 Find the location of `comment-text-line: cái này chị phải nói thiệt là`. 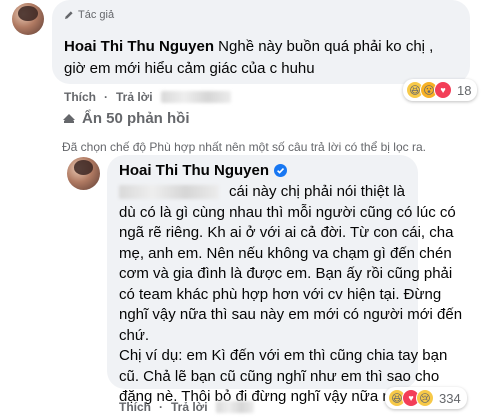

comment-text-line: cái này chị phải nói thiệt là is located at coordinates (317, 191).